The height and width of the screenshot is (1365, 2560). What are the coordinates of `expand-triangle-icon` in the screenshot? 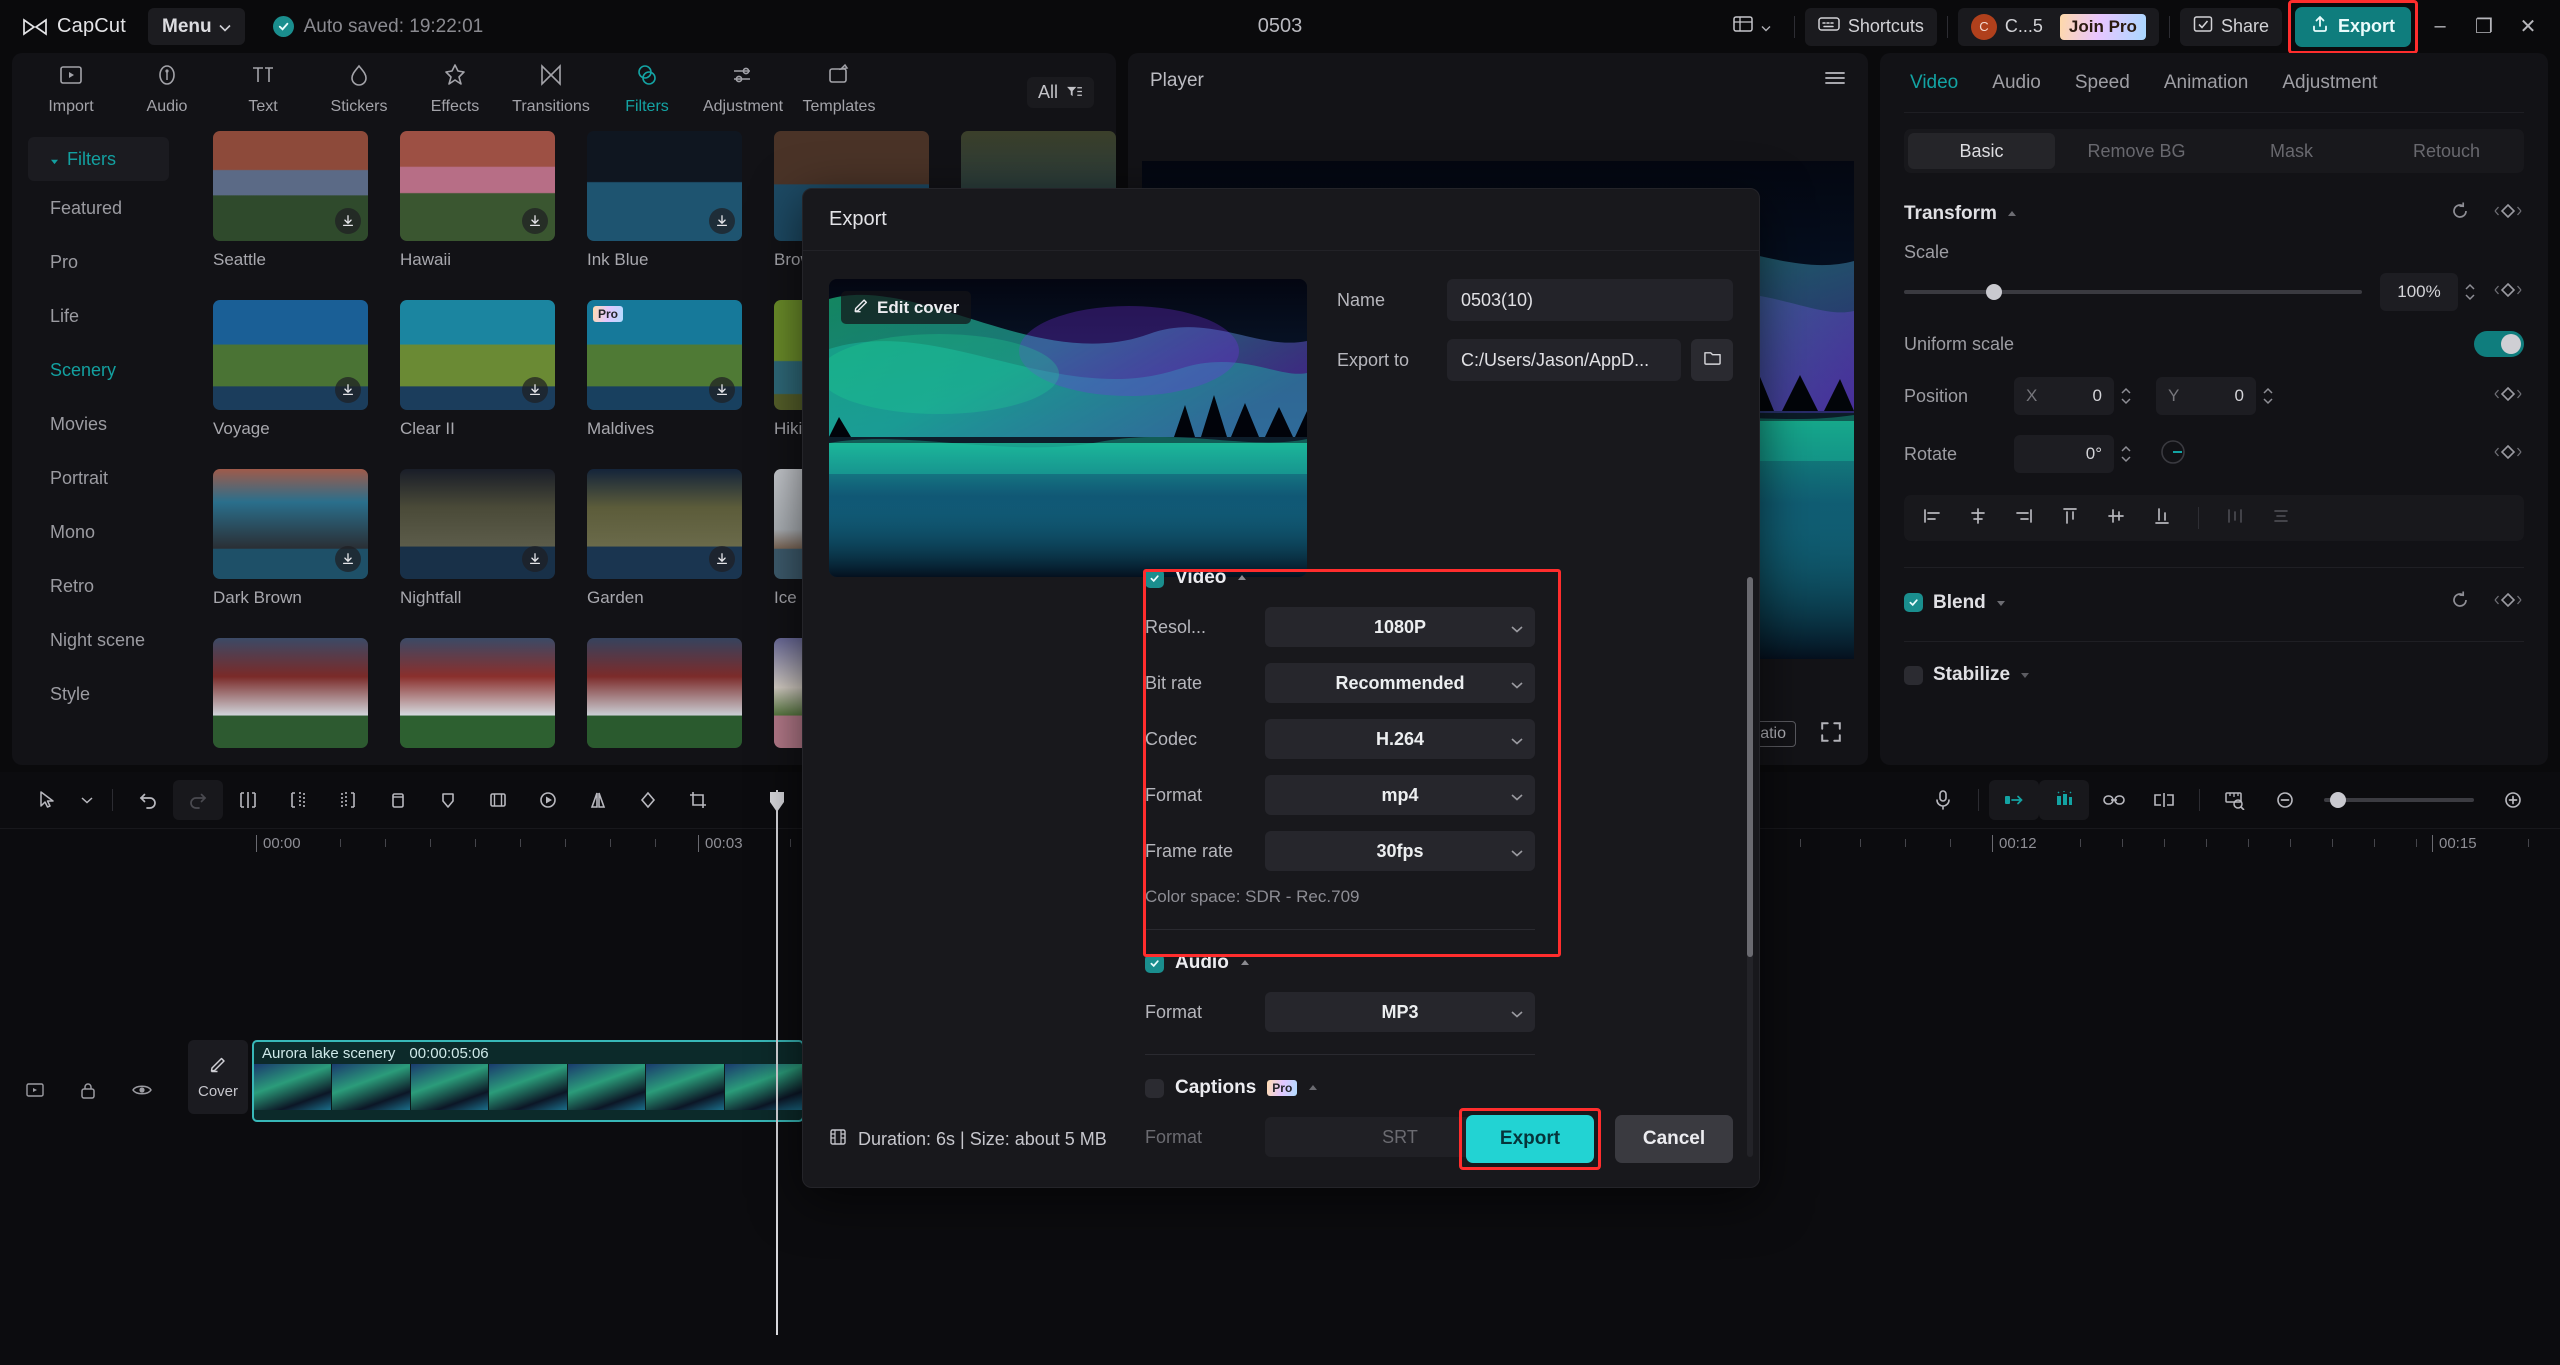 It's located at (2025, 675).